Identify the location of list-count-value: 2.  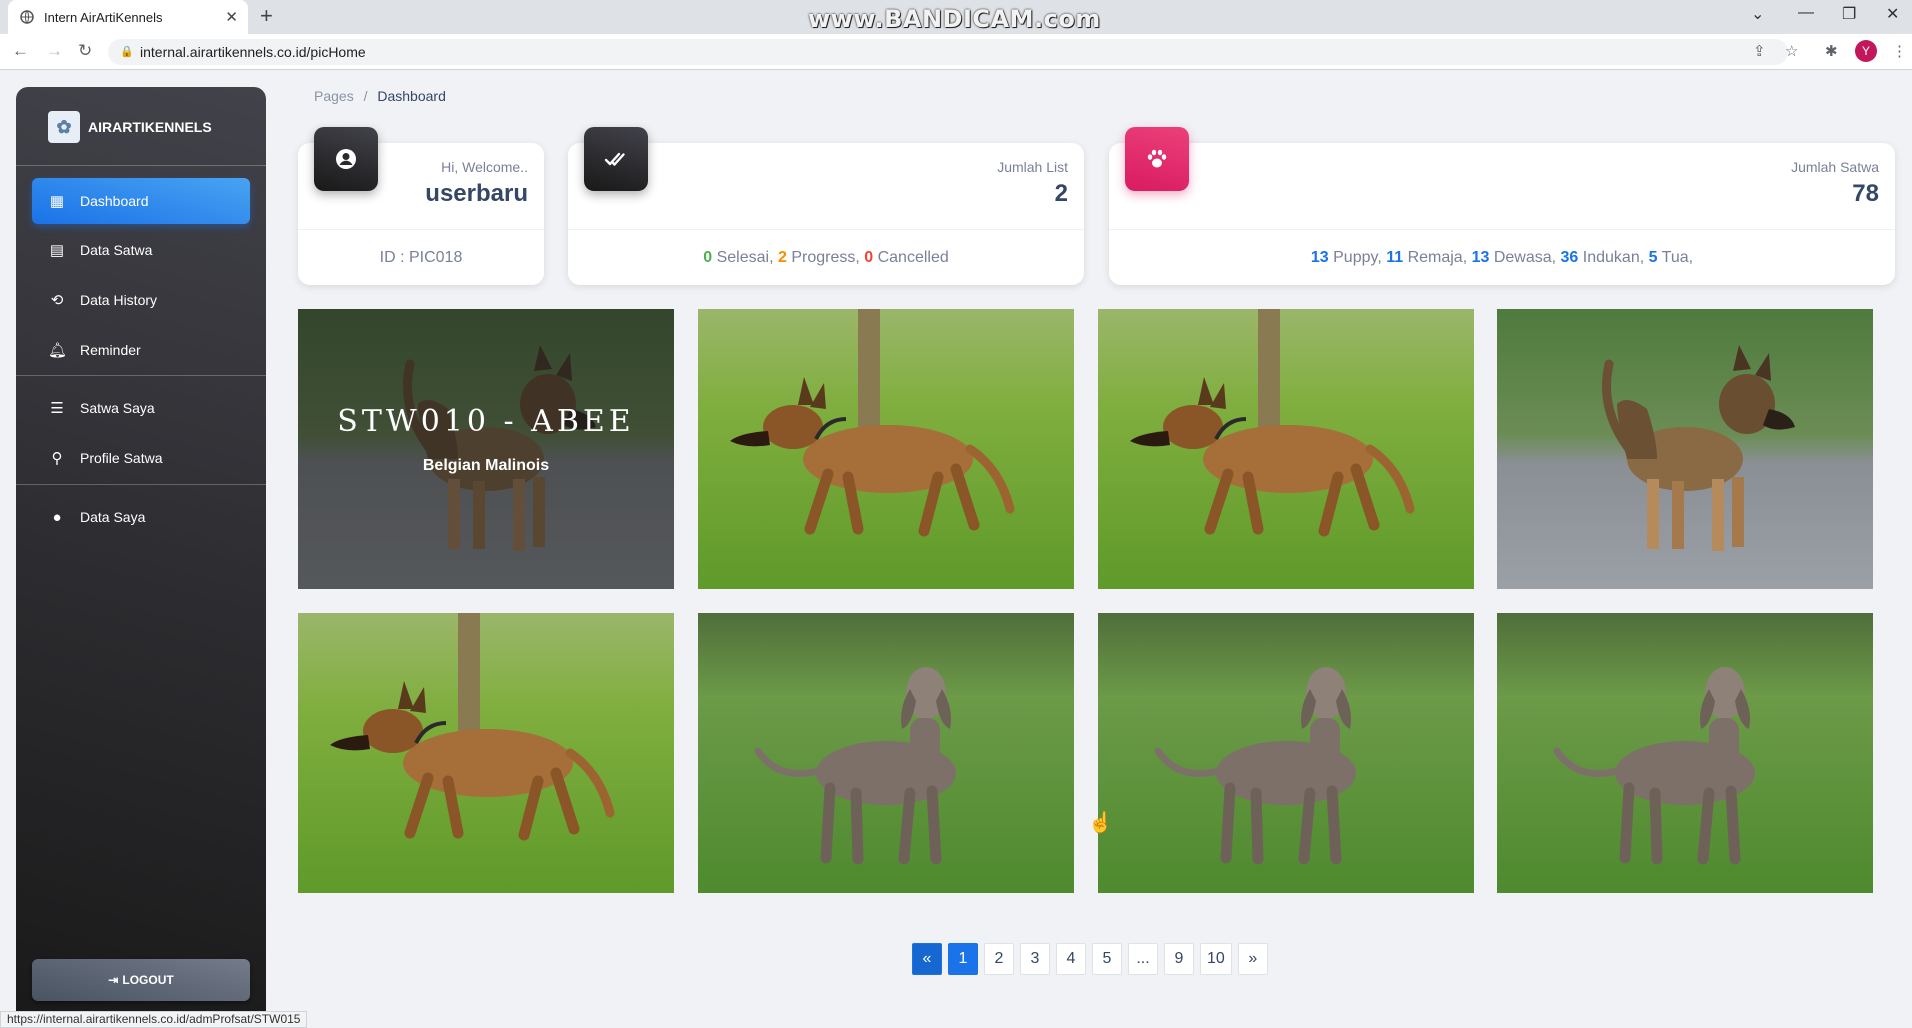
(1061, 193).